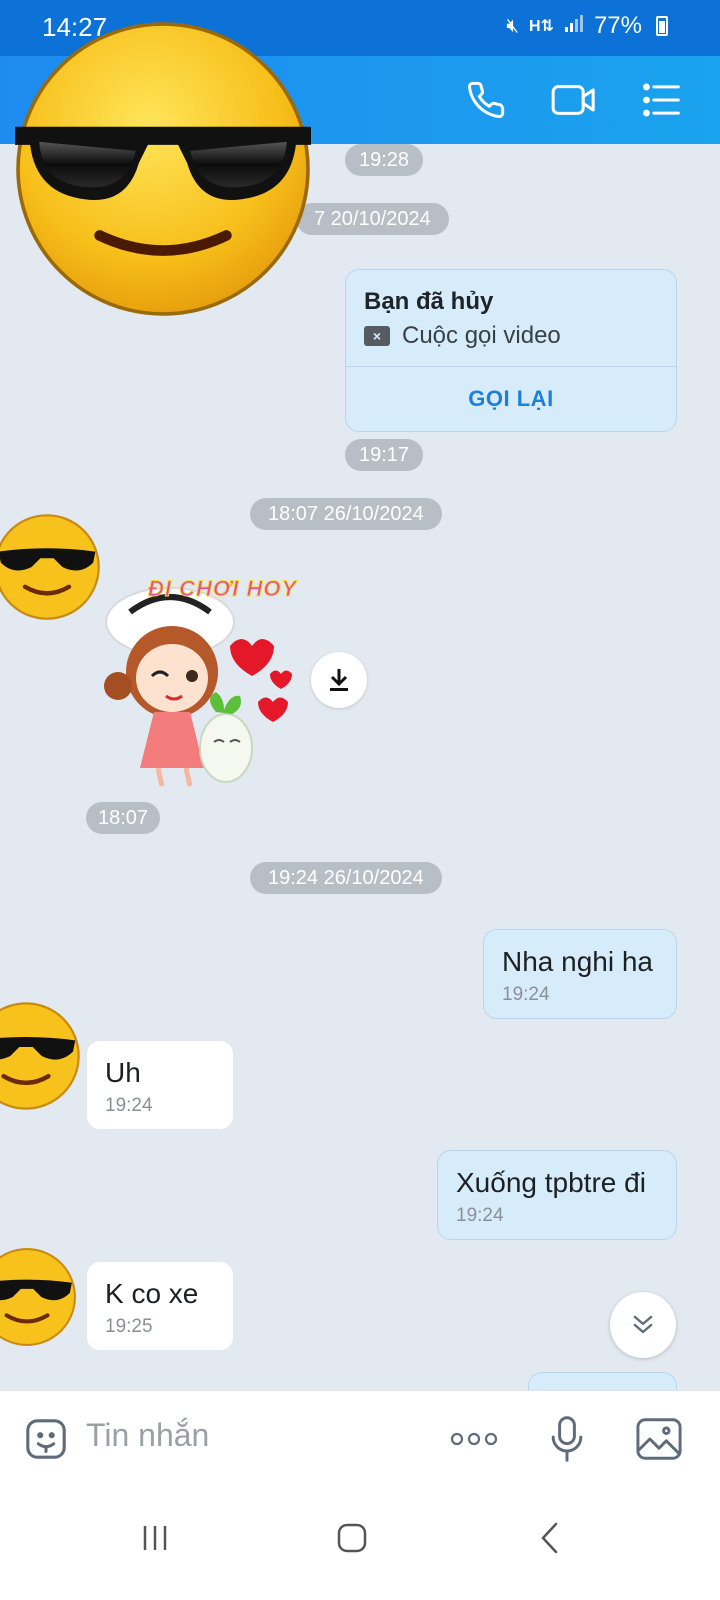 The height and width of the screenshot is (1600, 720). What do you see at coordinates (481, 335) in the screenshot?
I see `call-type-label: Cuộc gọi video` at bounding box center [481, 335].